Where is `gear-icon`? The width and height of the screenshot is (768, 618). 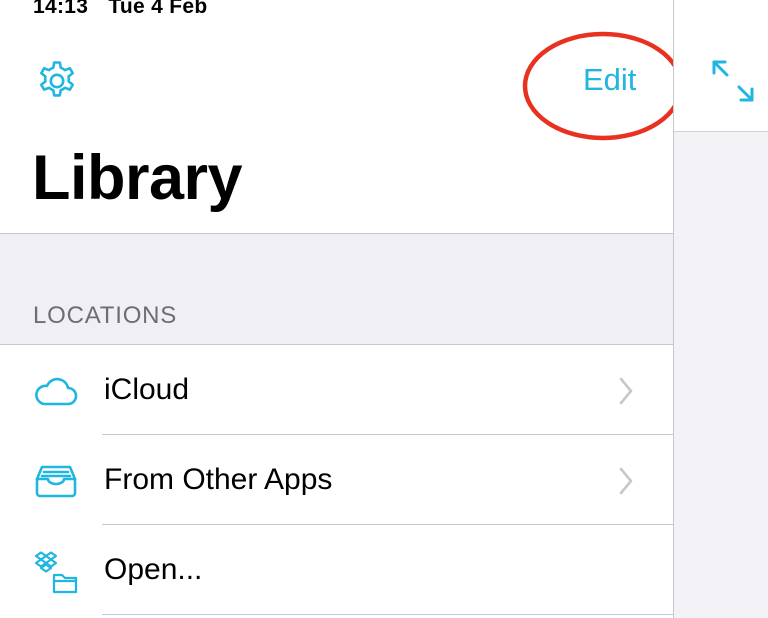
gear-icon is located at coordinates (57, 79).